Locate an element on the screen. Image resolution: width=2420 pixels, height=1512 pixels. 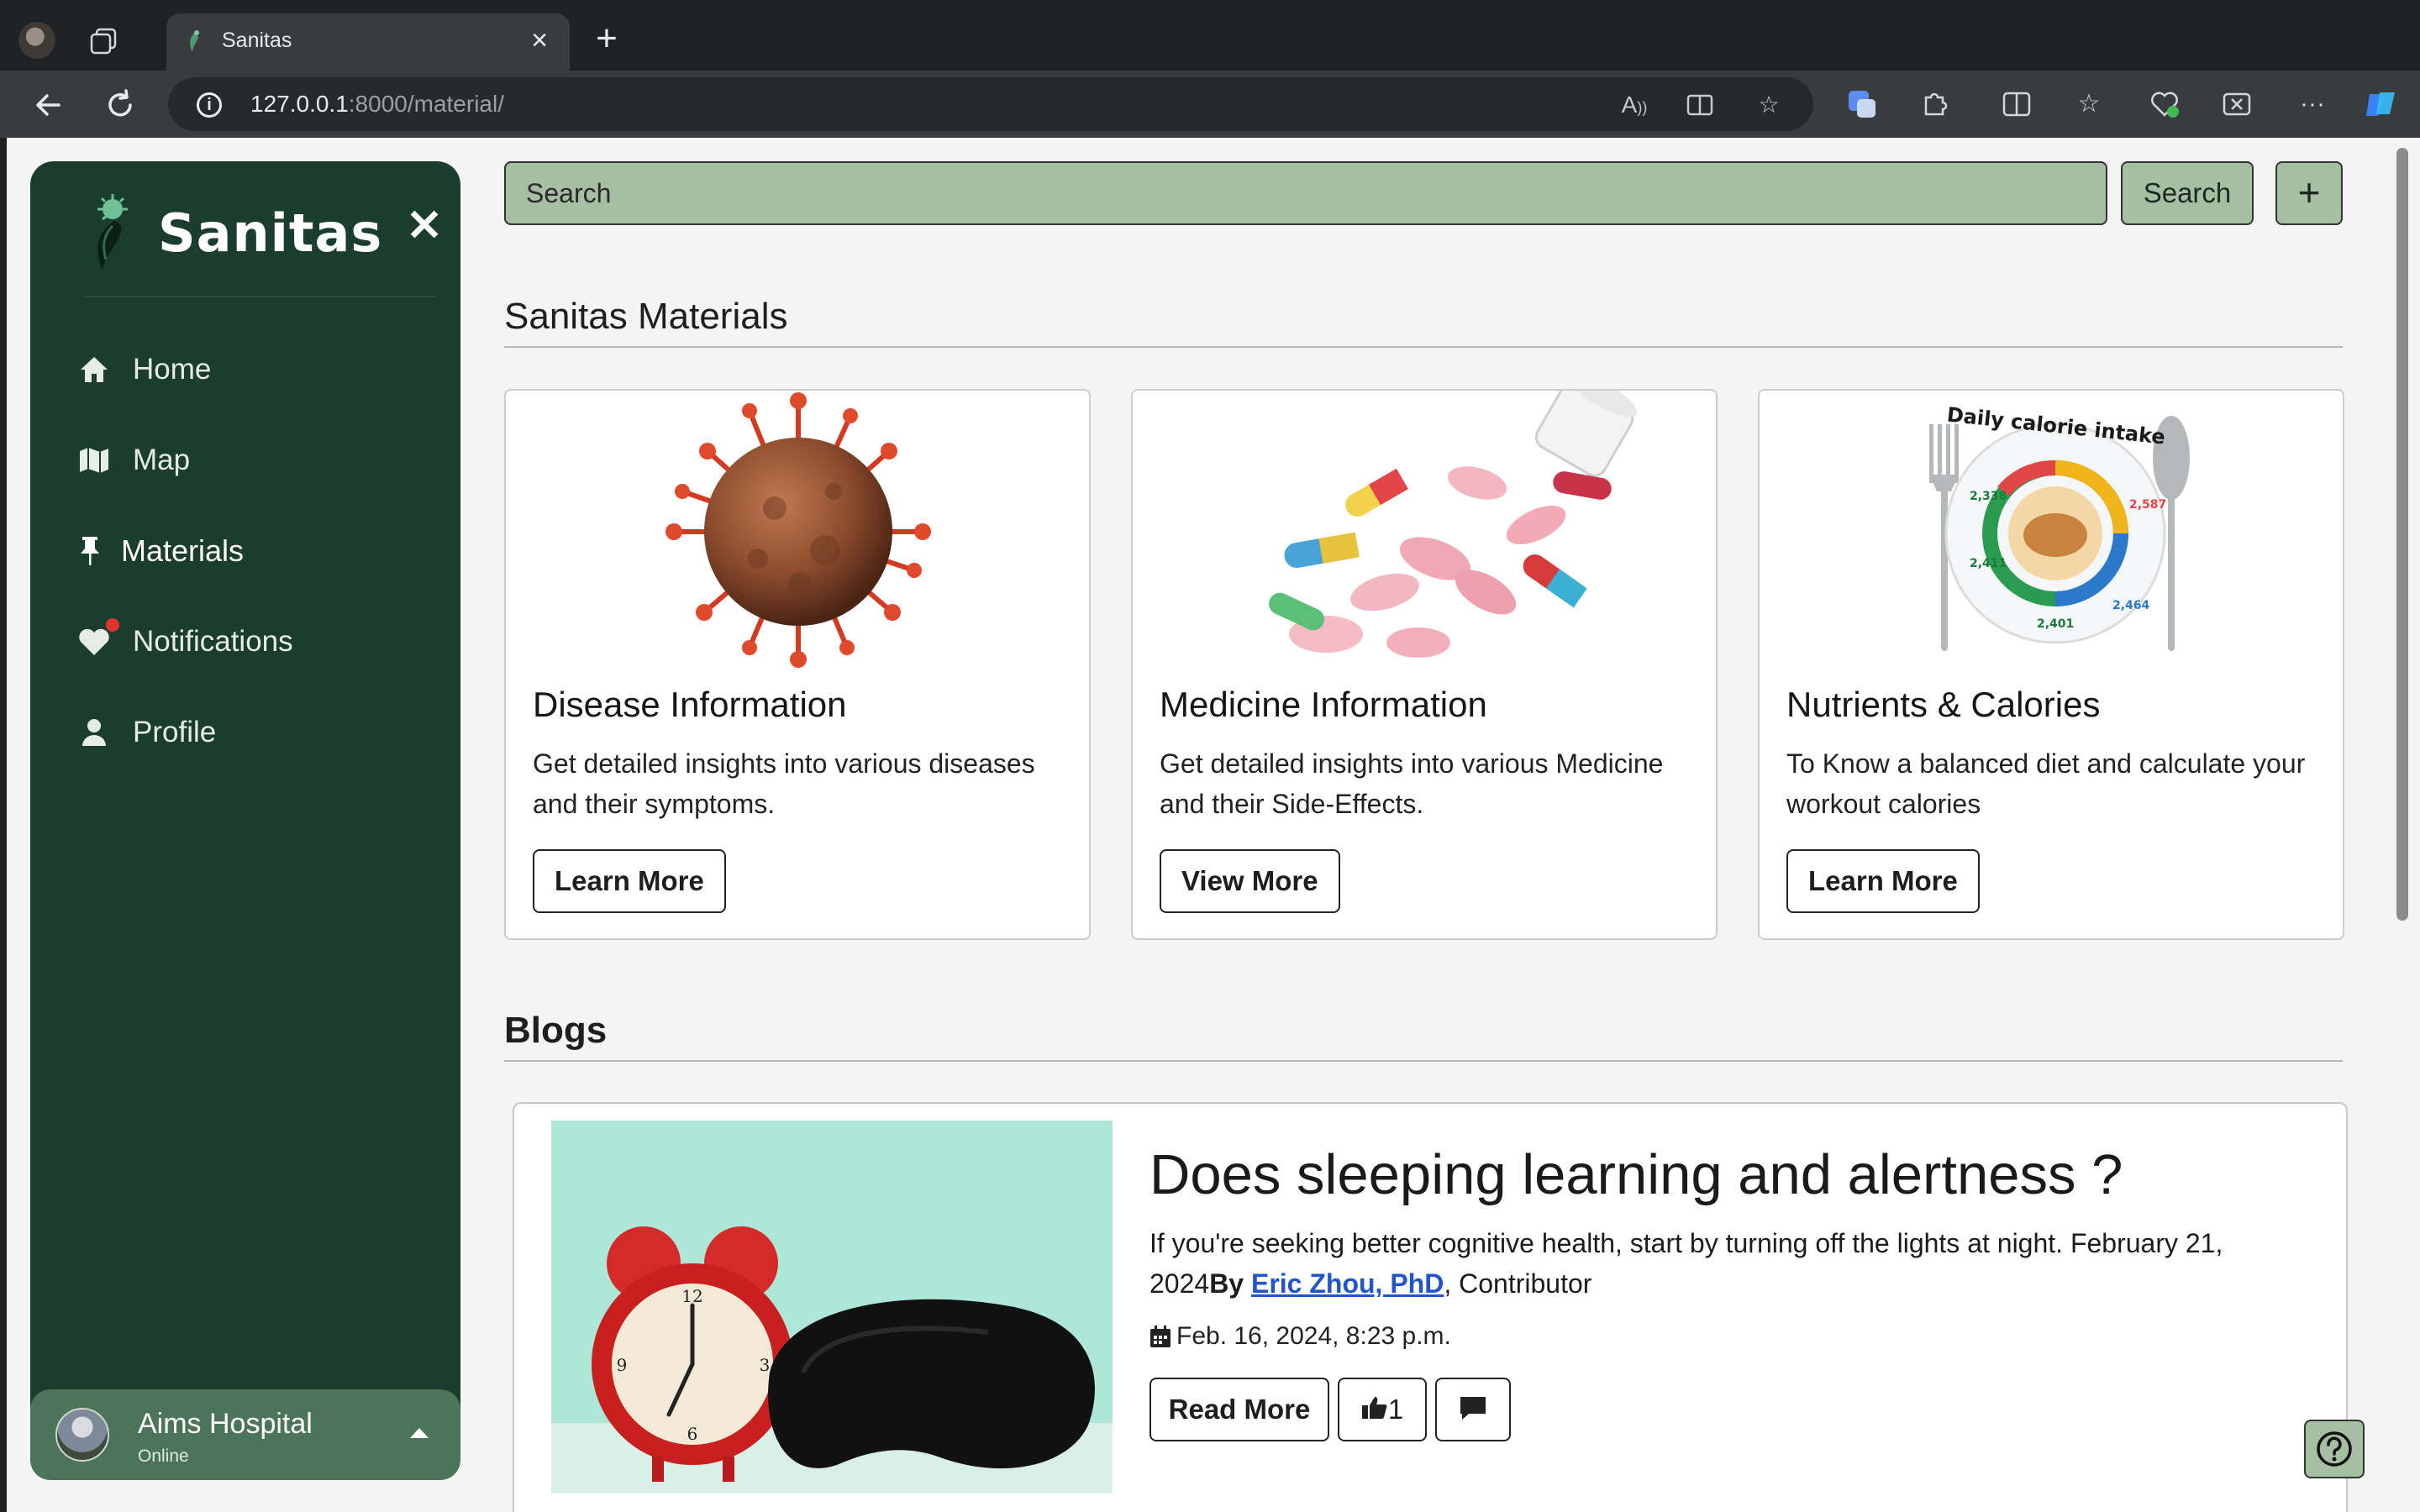
sidebar-item-label: Home is located at coordinates (172, 369).